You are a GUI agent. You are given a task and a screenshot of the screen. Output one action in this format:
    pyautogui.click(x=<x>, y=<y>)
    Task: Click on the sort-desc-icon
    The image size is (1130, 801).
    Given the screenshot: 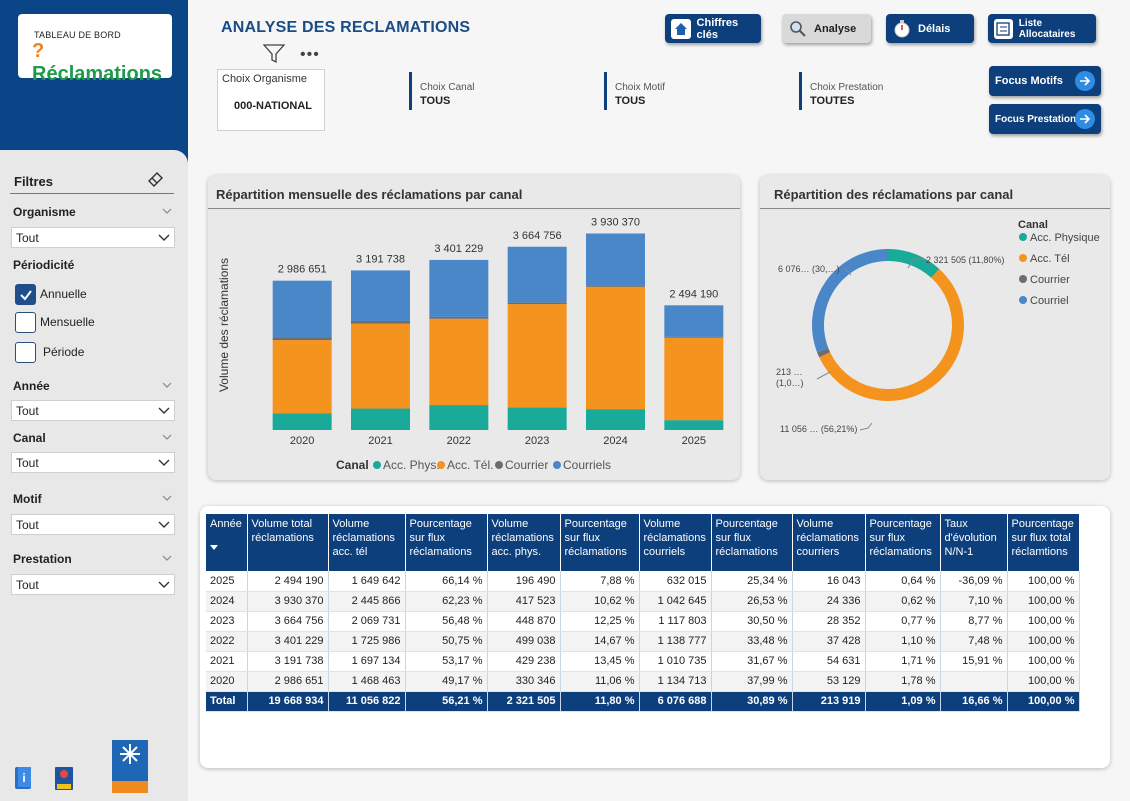 What is the action you would take?
    pyautogui.click(x=214, y=547)
    